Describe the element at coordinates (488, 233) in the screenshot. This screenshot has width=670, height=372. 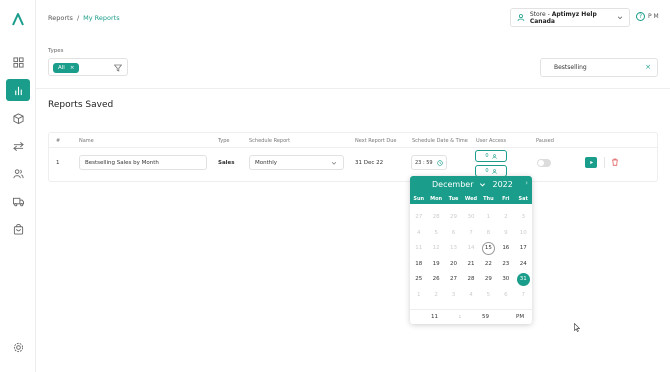
I see `calendar-day: 8` at that location.